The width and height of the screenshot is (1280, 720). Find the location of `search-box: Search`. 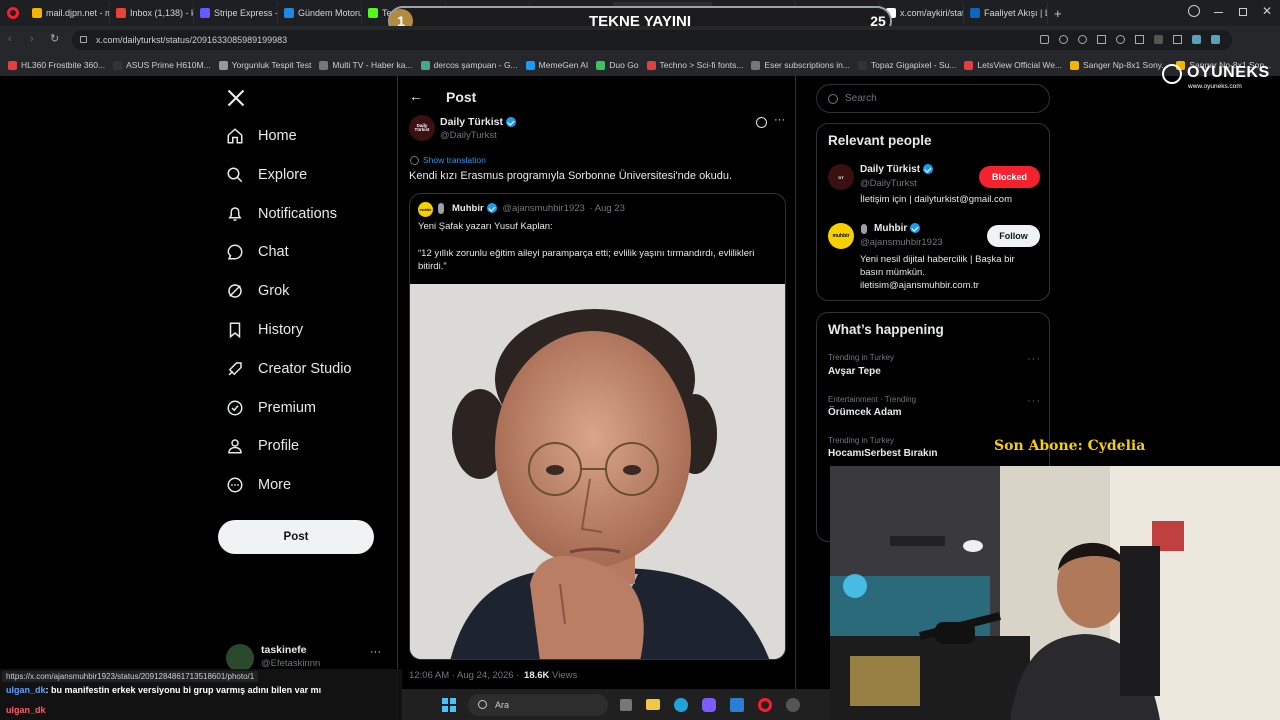

search-box: Search is located at coordinates (933, 98).